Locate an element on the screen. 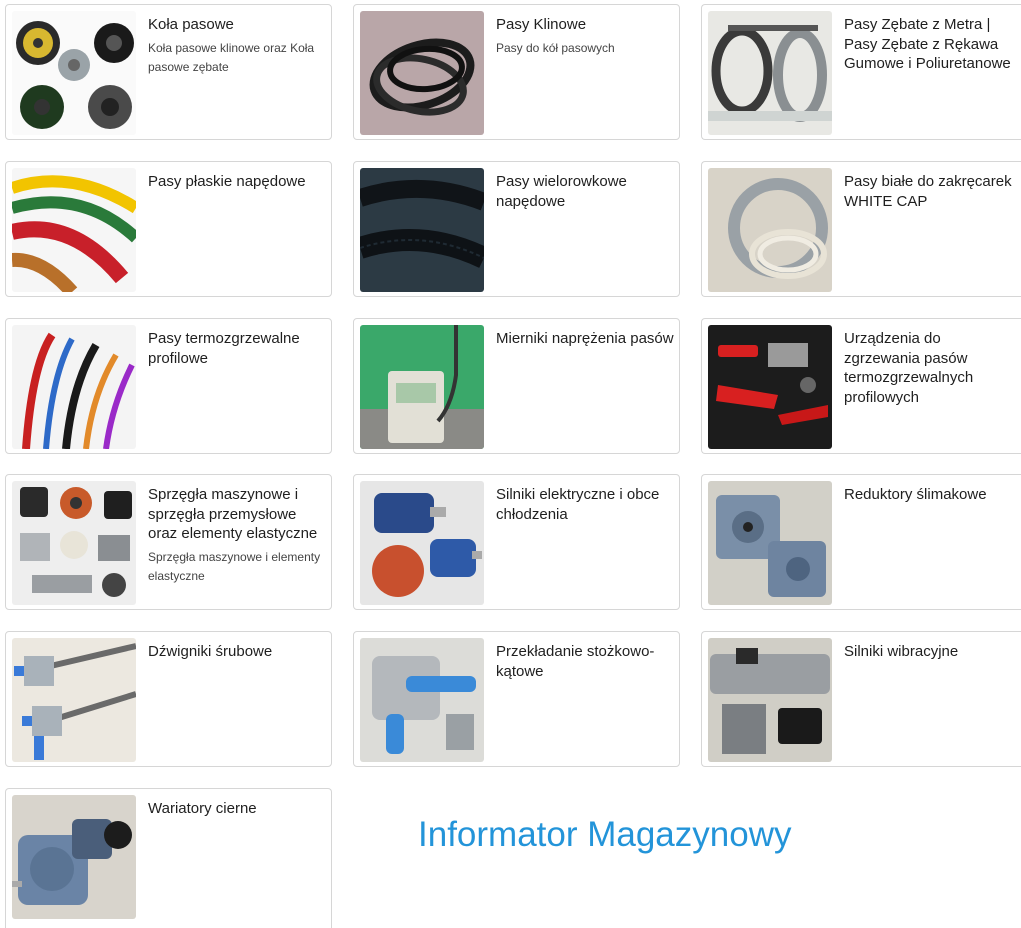 Image resolution: width=1021 pixels, height=928 pixels. welding-tool-icon is located at coordinates (770, 387).